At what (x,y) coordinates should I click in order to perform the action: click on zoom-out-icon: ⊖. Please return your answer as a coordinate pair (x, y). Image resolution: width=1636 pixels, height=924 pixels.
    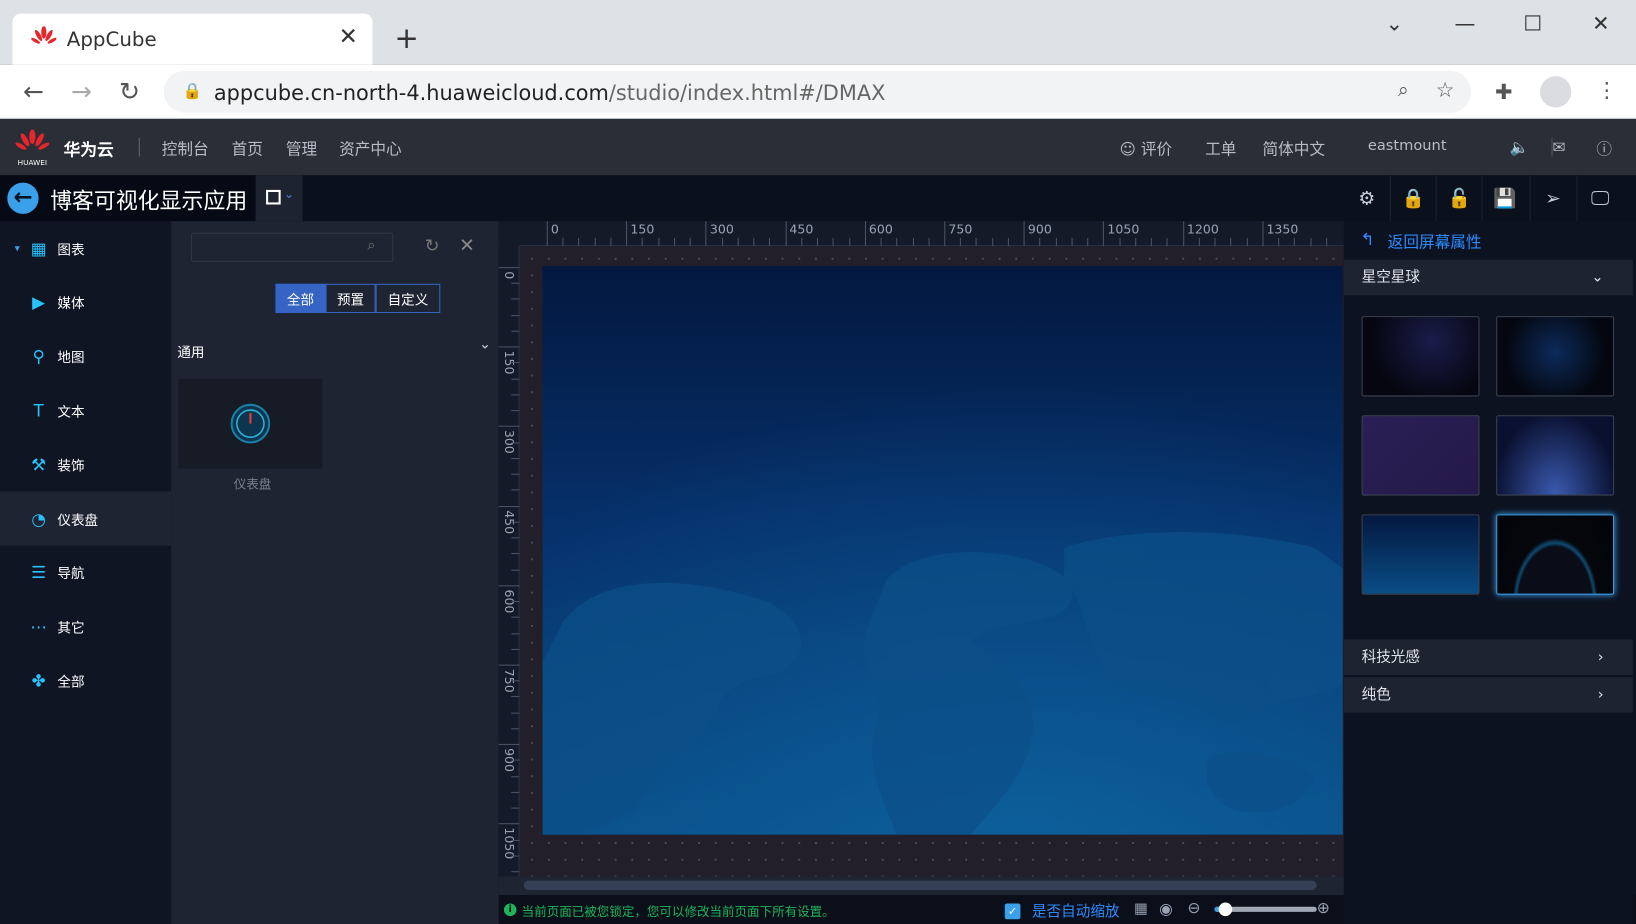
    Looking at the image, I should click on (1193, 907).